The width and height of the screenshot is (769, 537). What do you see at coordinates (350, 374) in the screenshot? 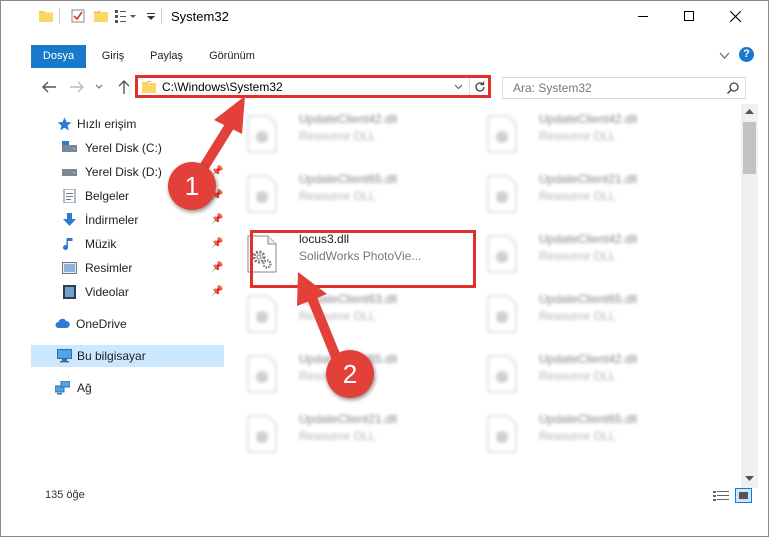
I see `callout-badge-2: 2` at bounding box center [350, 374].